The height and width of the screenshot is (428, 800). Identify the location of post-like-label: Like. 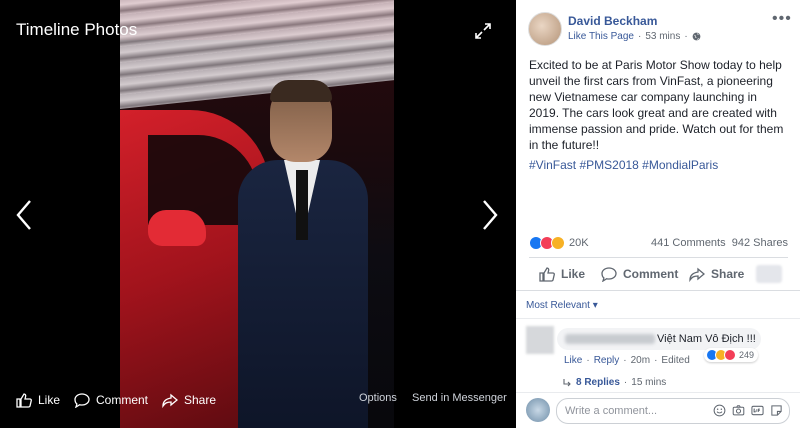
(573, 274).